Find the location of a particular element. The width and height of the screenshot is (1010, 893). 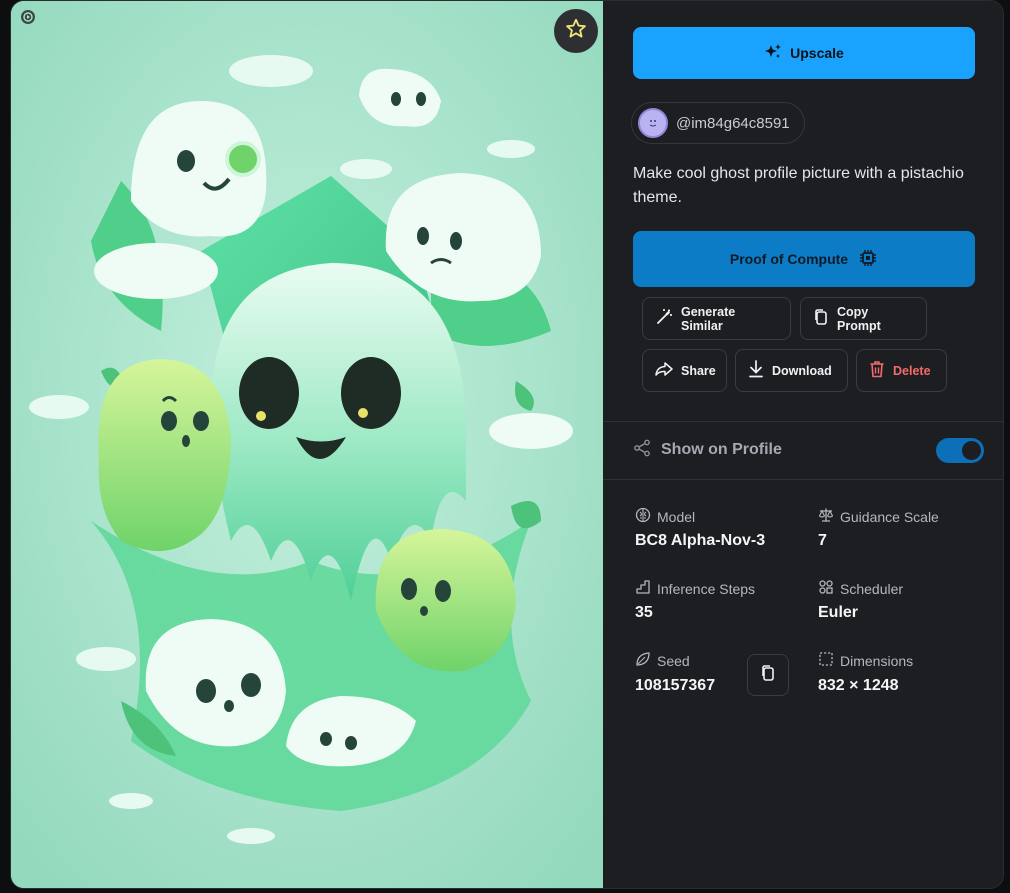

chip-icon is located at coordinates (868, 259).